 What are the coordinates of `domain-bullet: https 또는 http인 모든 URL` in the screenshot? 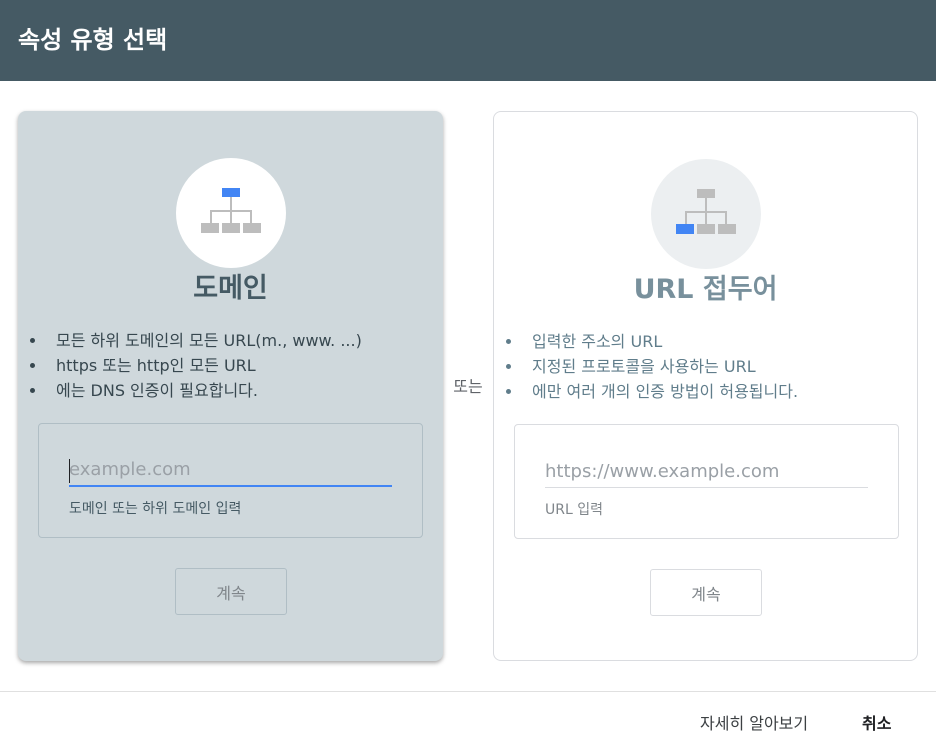 It's located at (196, 365).